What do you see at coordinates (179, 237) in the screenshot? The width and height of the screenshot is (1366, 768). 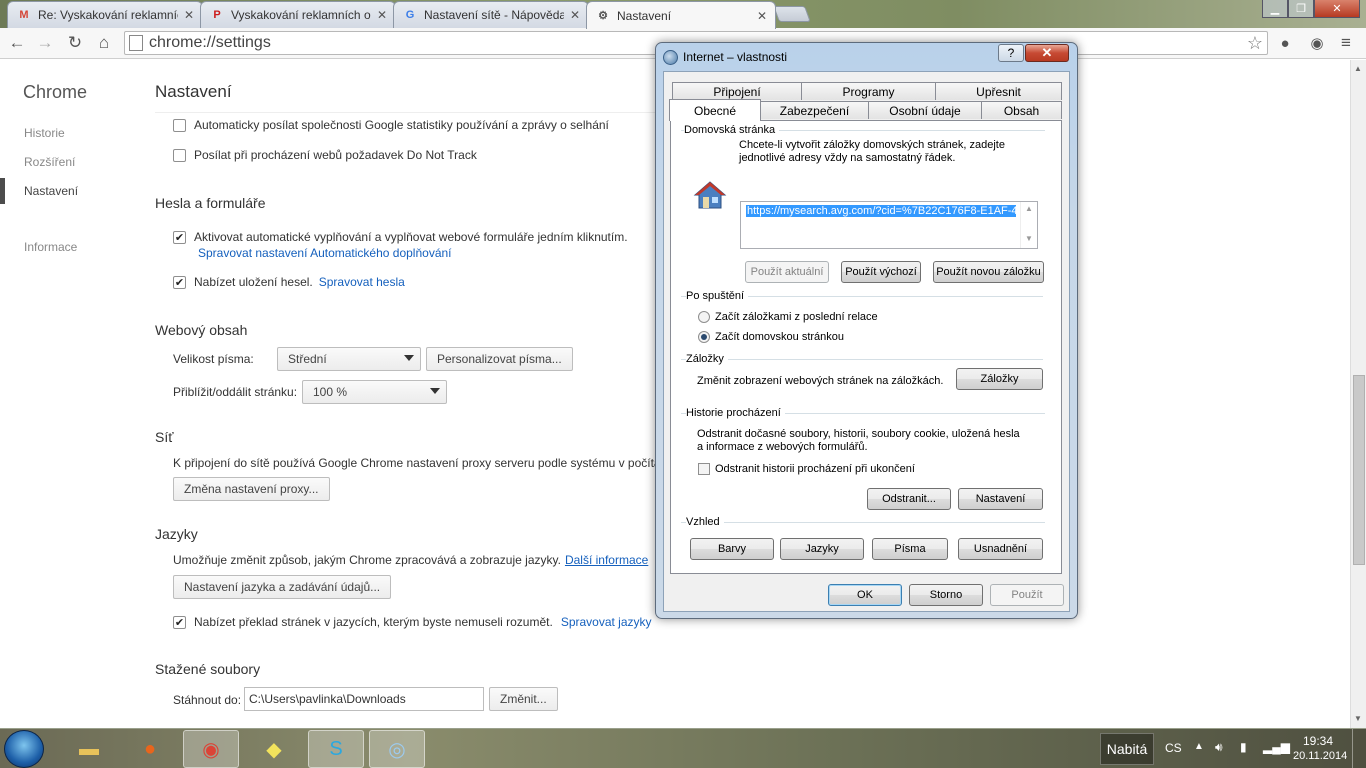 I see `autofill-checkbox: ✔` at bounding box center [179, 237].